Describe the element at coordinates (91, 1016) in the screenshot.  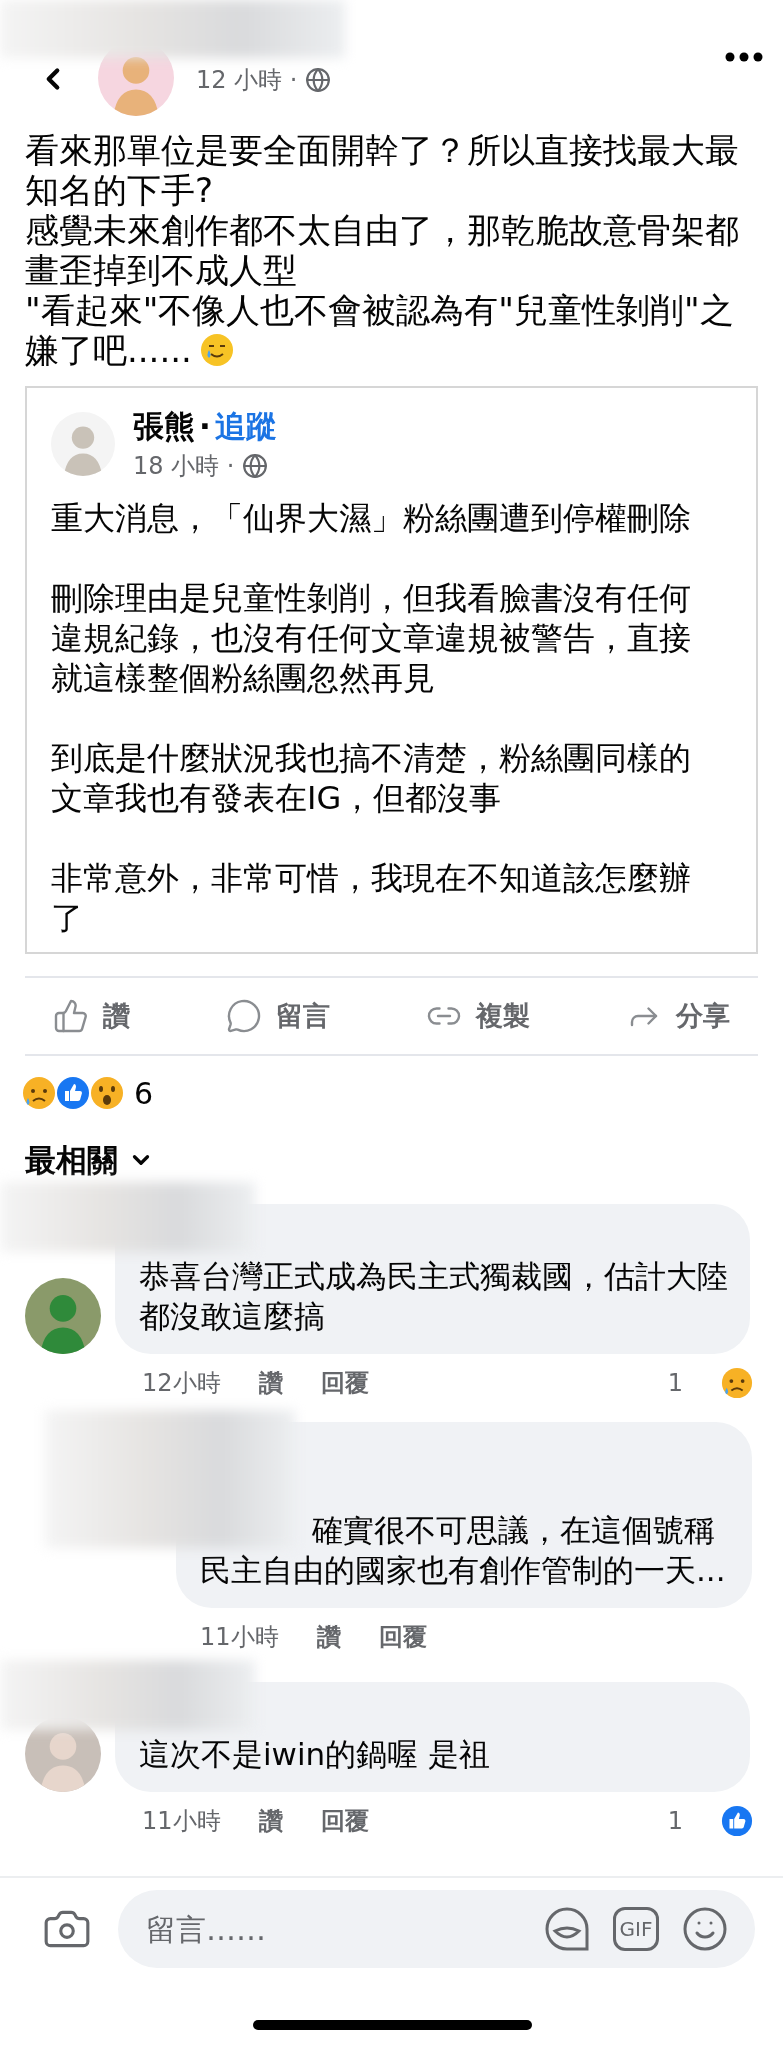
I see `like-action-button: 讚` at that location.